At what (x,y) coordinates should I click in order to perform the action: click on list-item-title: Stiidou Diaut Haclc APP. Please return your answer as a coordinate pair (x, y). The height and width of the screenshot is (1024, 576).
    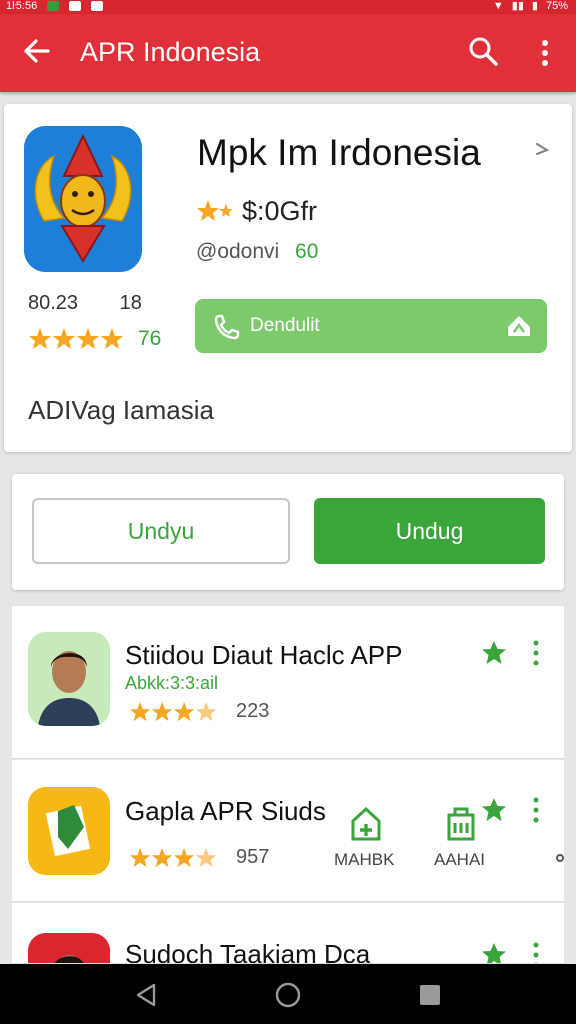
    Looking at the image, I should click on (264, 655).